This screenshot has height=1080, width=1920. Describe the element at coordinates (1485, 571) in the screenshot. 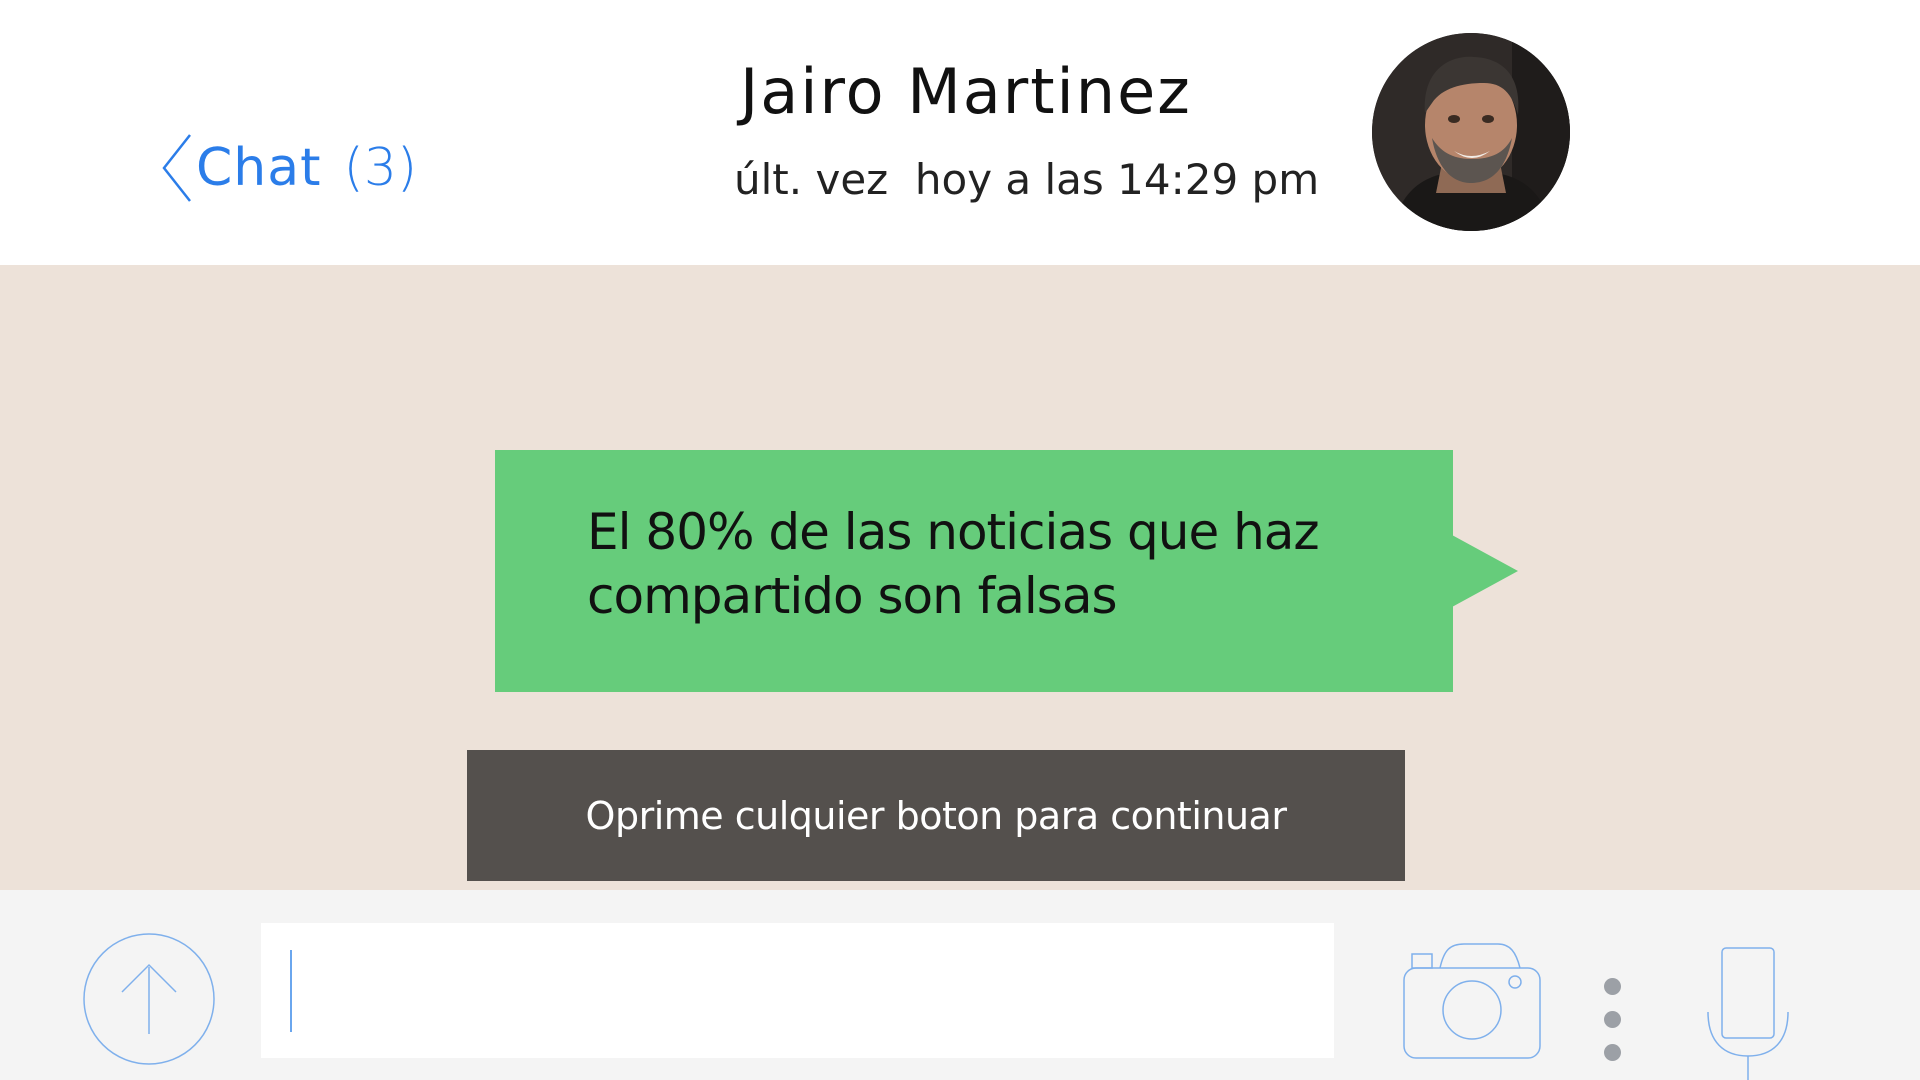

I see `message-bubble-tail` at that location.